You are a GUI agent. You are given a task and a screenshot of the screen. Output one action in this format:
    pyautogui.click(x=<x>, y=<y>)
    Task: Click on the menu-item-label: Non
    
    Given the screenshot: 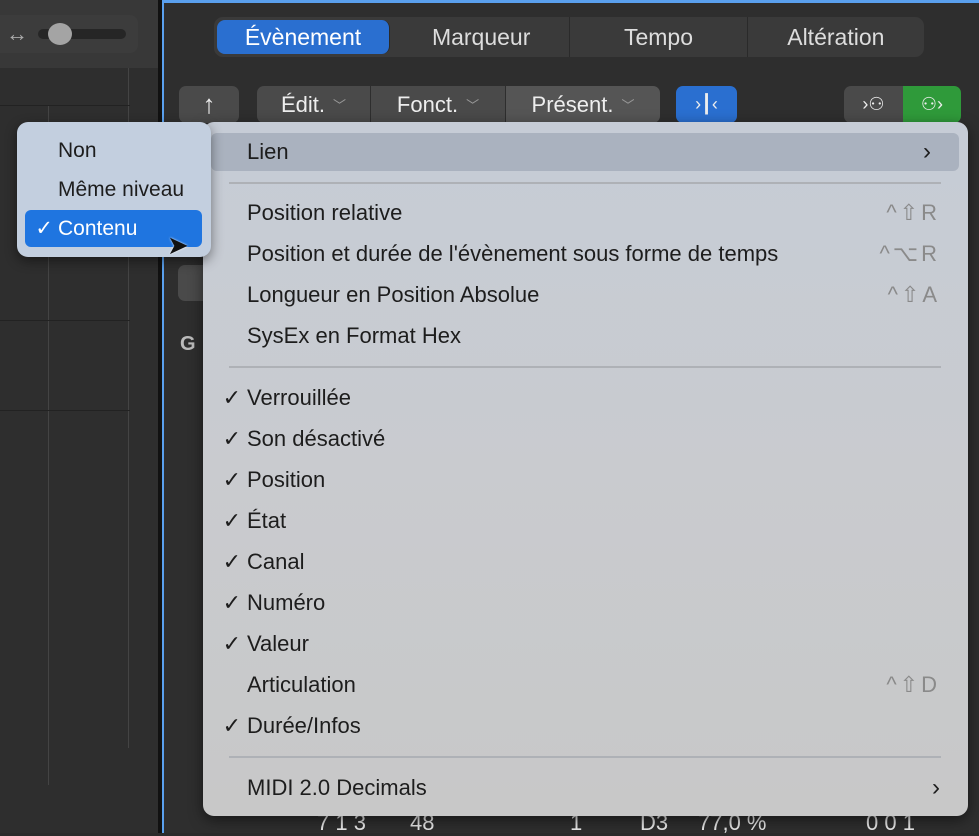 What is the action you would take?
    pyautogui.click(x=77, y=150)
    